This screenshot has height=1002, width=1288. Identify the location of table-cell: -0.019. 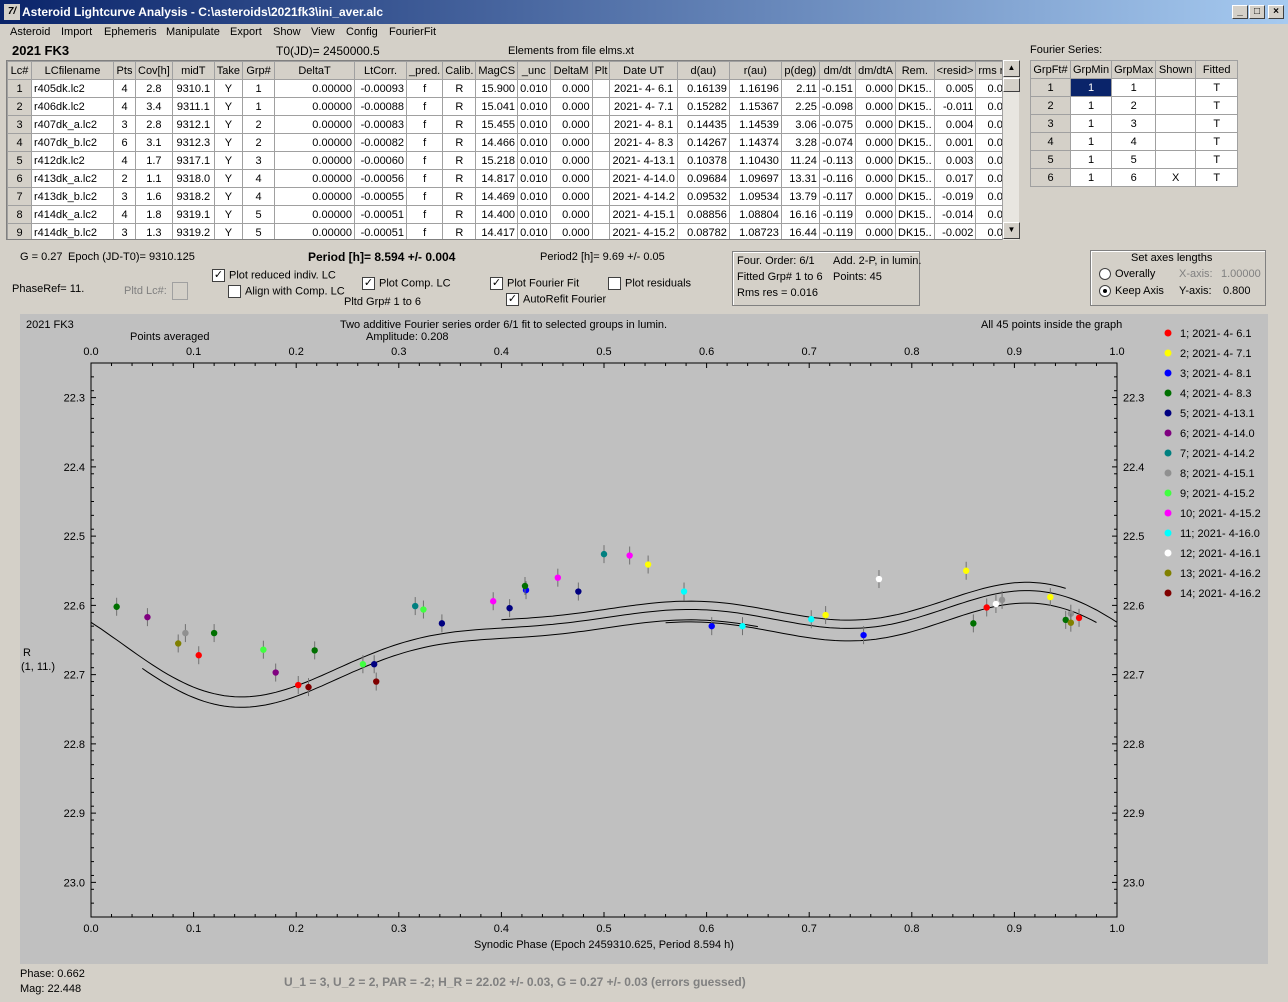
(955, 196).